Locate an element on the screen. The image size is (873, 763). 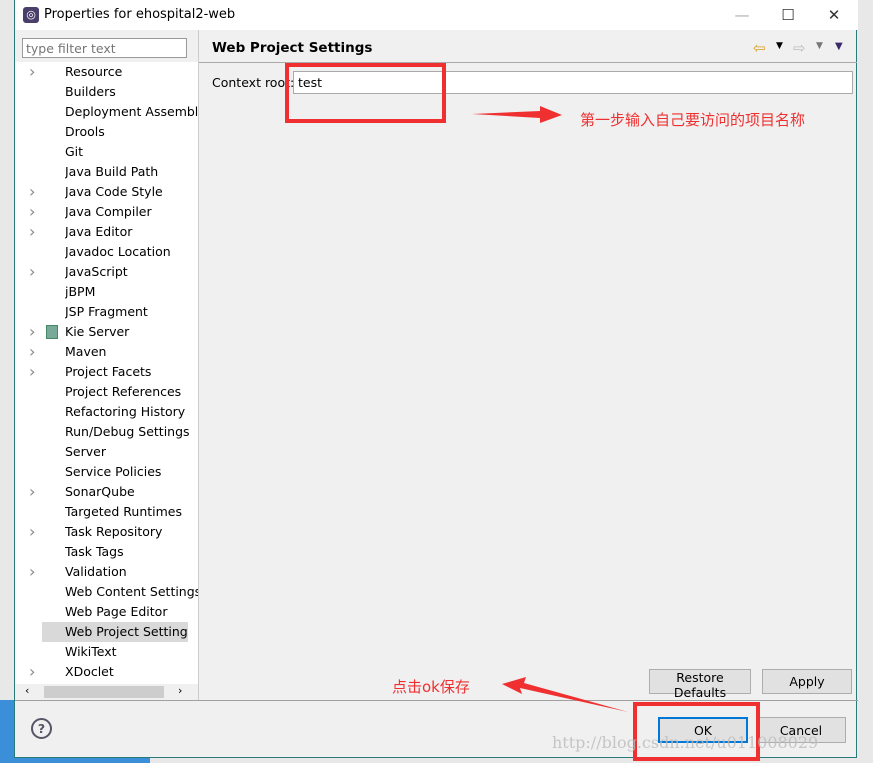
annotation-step1-text: 第一步输入自己要访问的项目名称 is located at coordinates (693, 120).